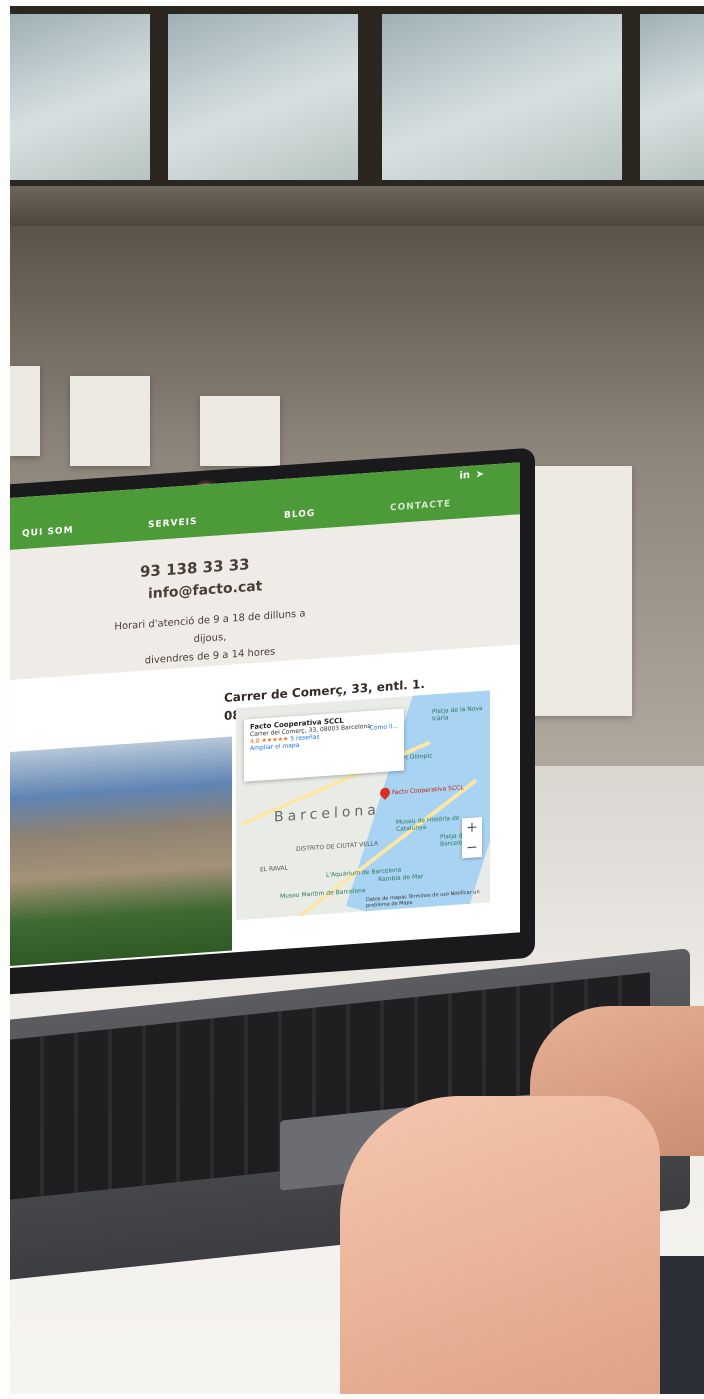 This screenshot has height=1399, width=704. I want to click on window-background, so click(357, 111).